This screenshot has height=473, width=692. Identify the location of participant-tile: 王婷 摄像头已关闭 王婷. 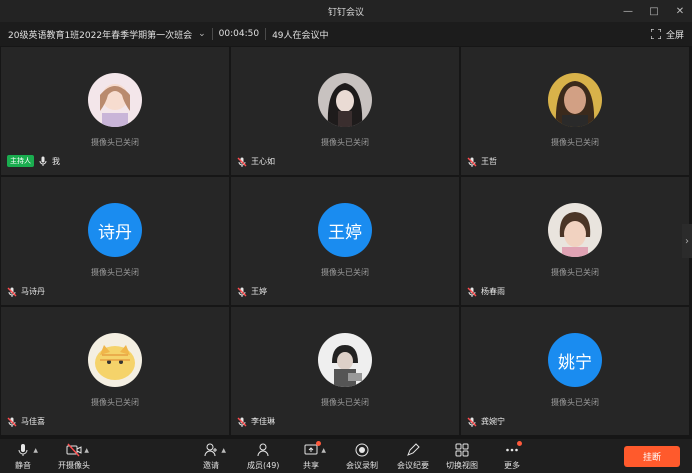
(345, 241).